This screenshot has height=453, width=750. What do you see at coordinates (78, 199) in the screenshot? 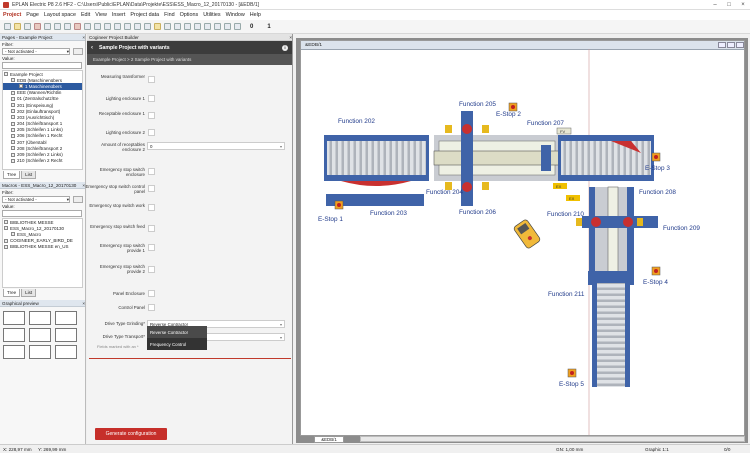
I see `macros-filter-button` at bounding box center [78, 199].